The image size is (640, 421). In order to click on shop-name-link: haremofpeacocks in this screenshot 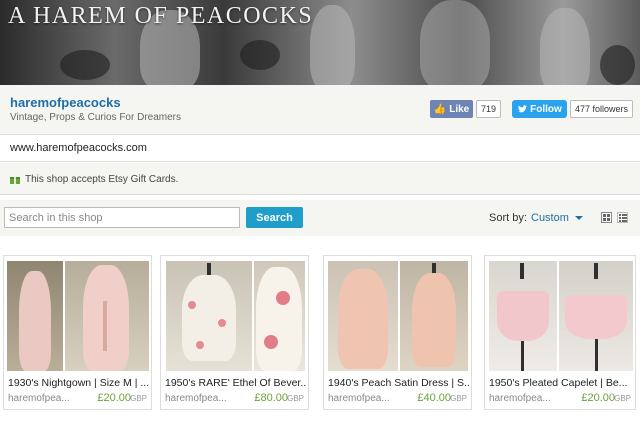, I will do `click(65, 102)`.